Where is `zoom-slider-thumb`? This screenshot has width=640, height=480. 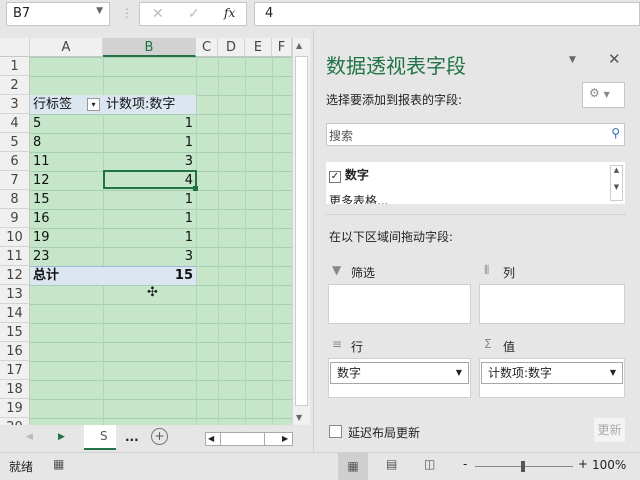 zoom-slider-thumb is located at coordinates (523, 466).